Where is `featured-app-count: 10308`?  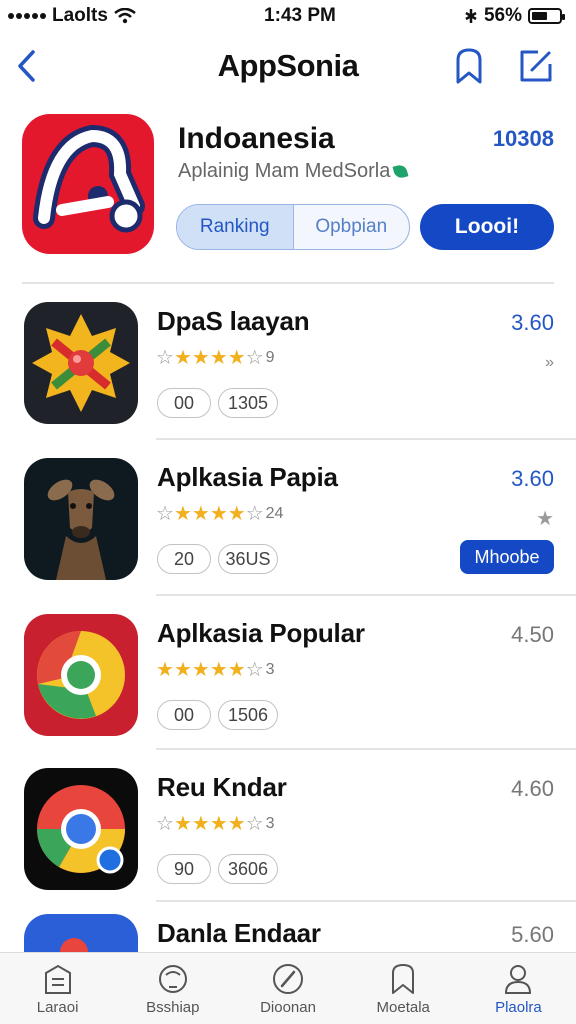 featured-app-count: 10308 is located at coordinates (523, 138).